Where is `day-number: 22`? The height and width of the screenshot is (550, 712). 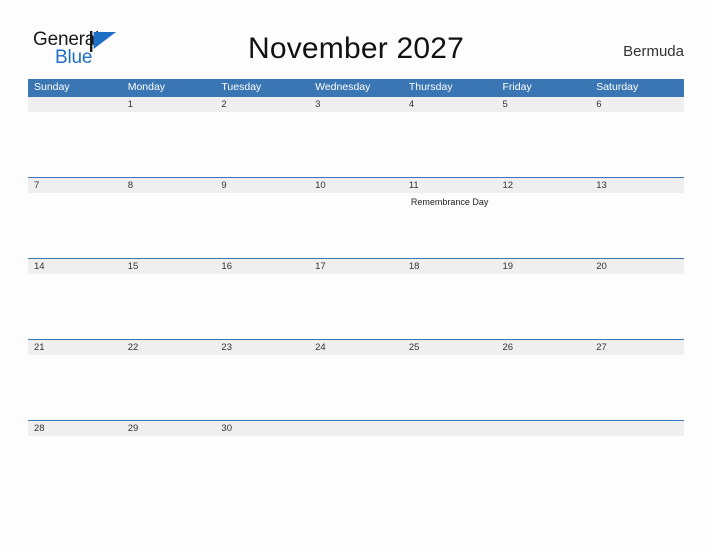 day-number: 22 is located at coordinates (169, 347).